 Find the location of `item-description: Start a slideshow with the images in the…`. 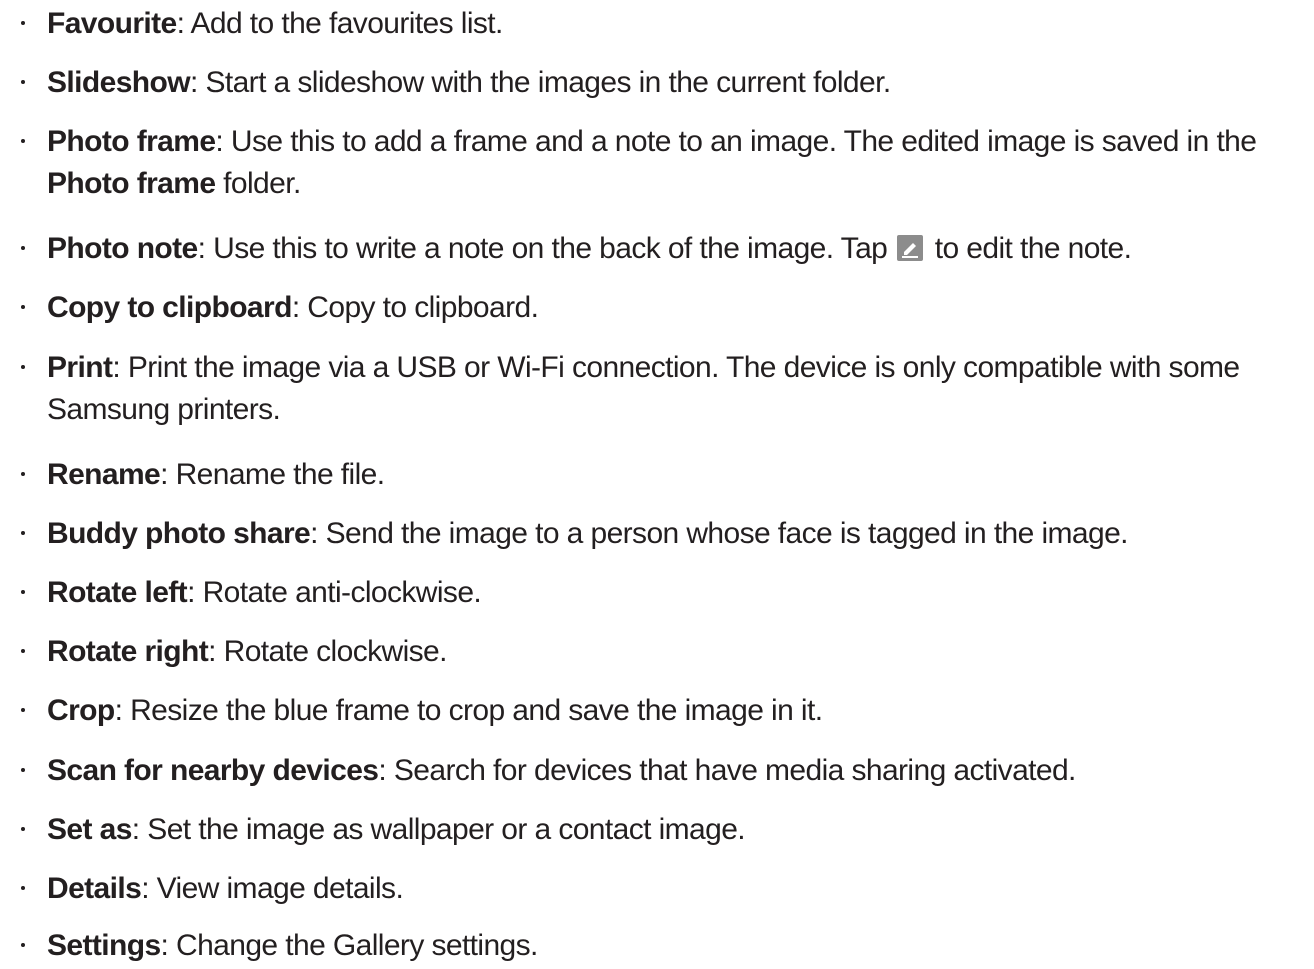

item-description: Start a slideshow with the images in the… is located at coordinates (544, 82).